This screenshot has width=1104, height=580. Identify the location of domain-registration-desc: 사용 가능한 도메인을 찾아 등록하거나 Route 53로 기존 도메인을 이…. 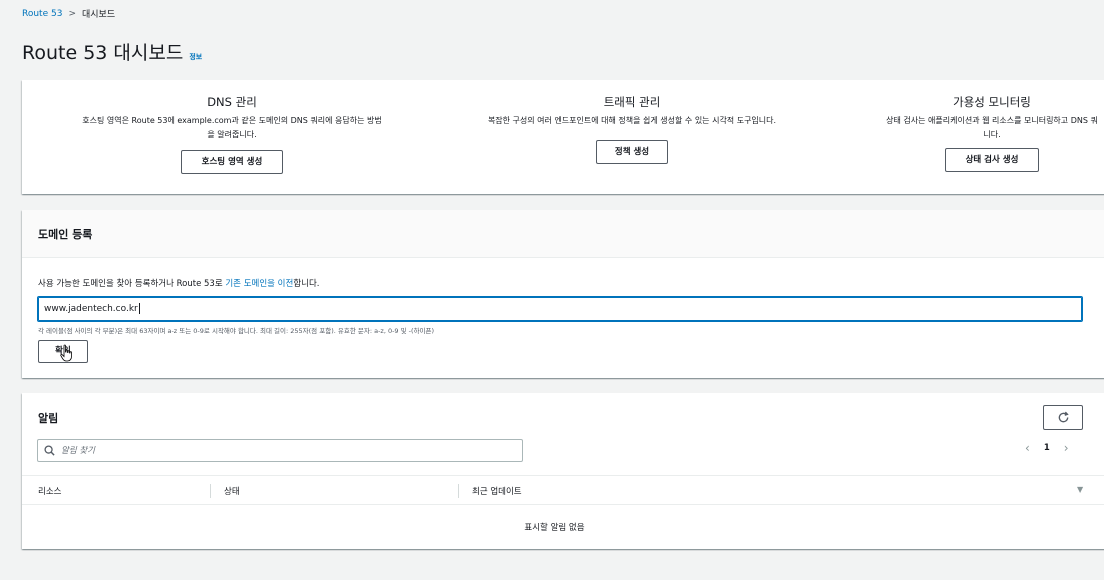
(179, 283).